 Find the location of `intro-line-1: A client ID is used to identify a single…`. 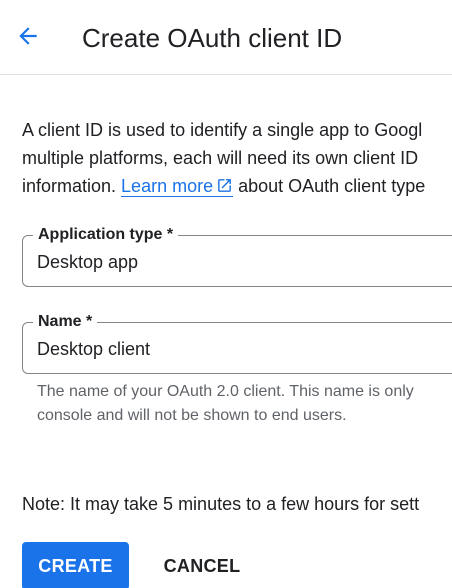

intro-line-1: A client ID is used to identify a single… is located at coordinates (222, 130).